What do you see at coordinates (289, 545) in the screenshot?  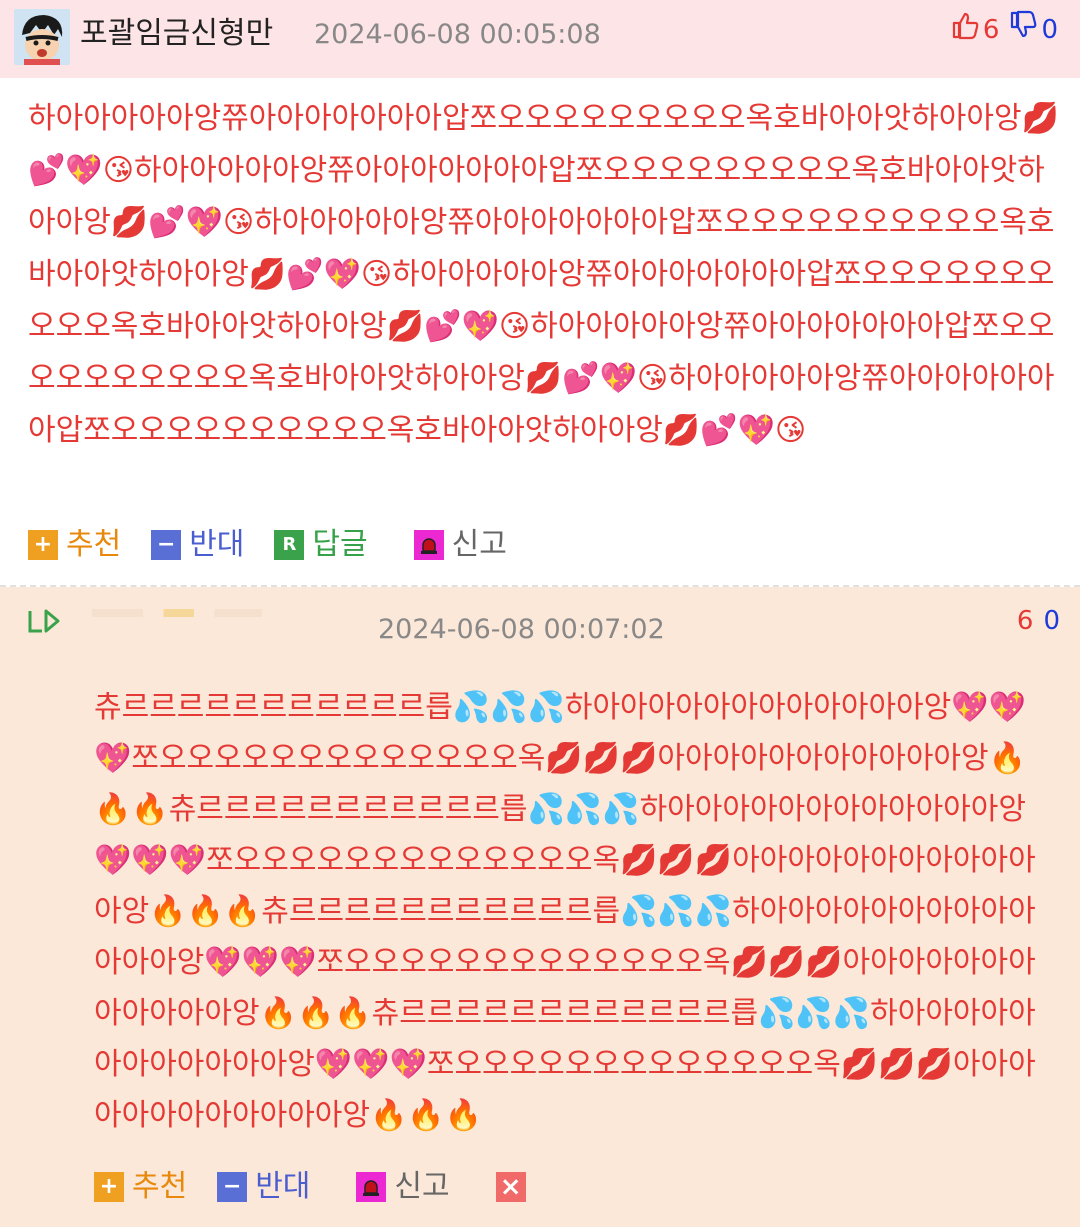 I see `reply-r-icon: R` at bounding box center [289, 545].